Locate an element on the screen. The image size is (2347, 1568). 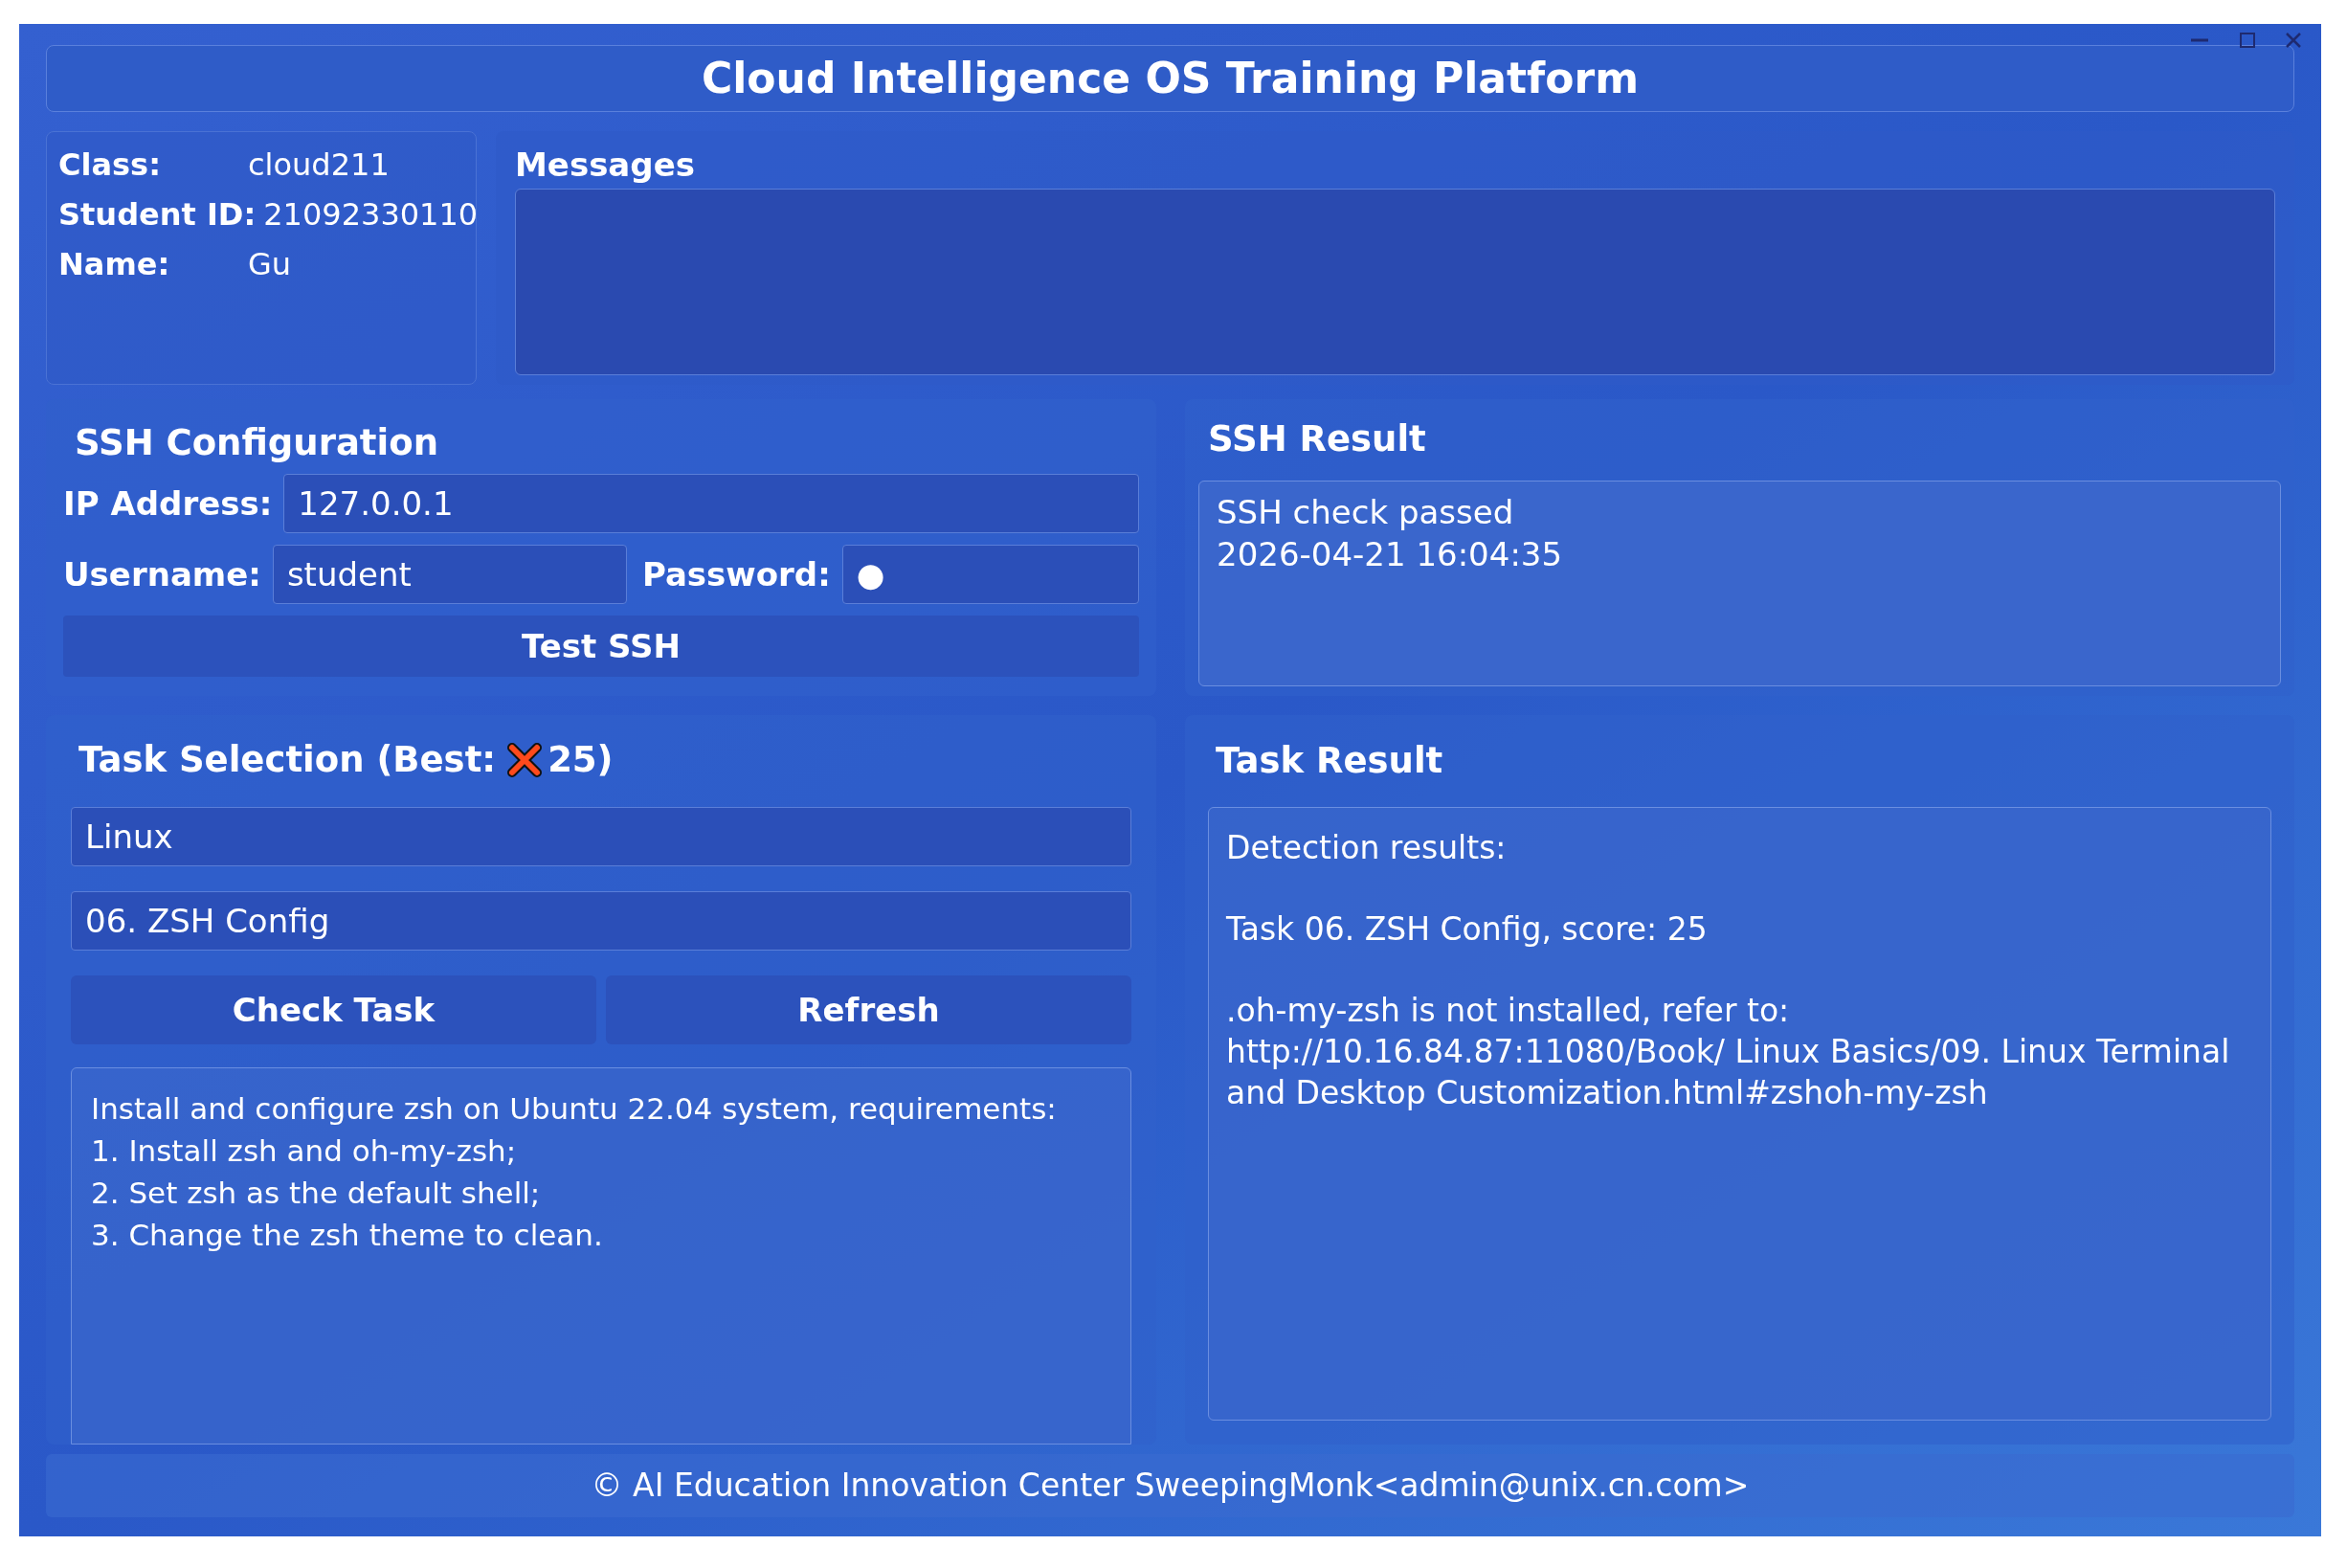
result-text: Detection results: is located at coordinates (1367, 848).